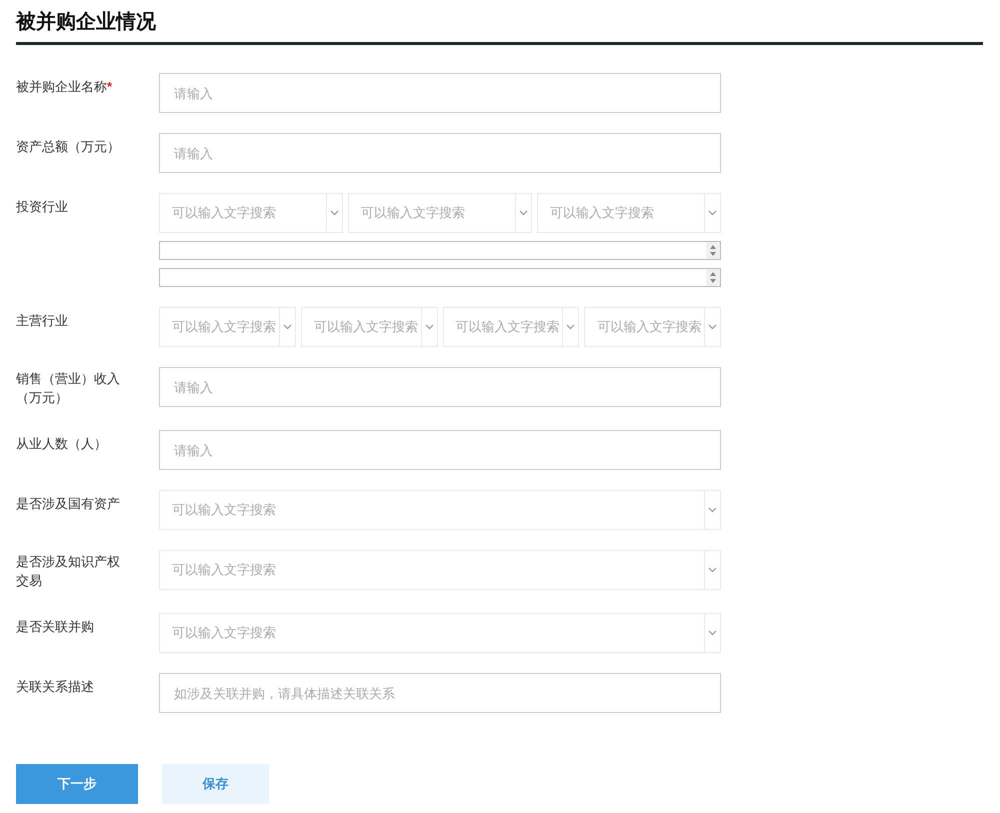 The height and width of the screenshot is (813, 1000). What do you see at coordinates (77, 784) in the screenshot?
I see `next-button: 下一步` at bounding box center [77, 784].